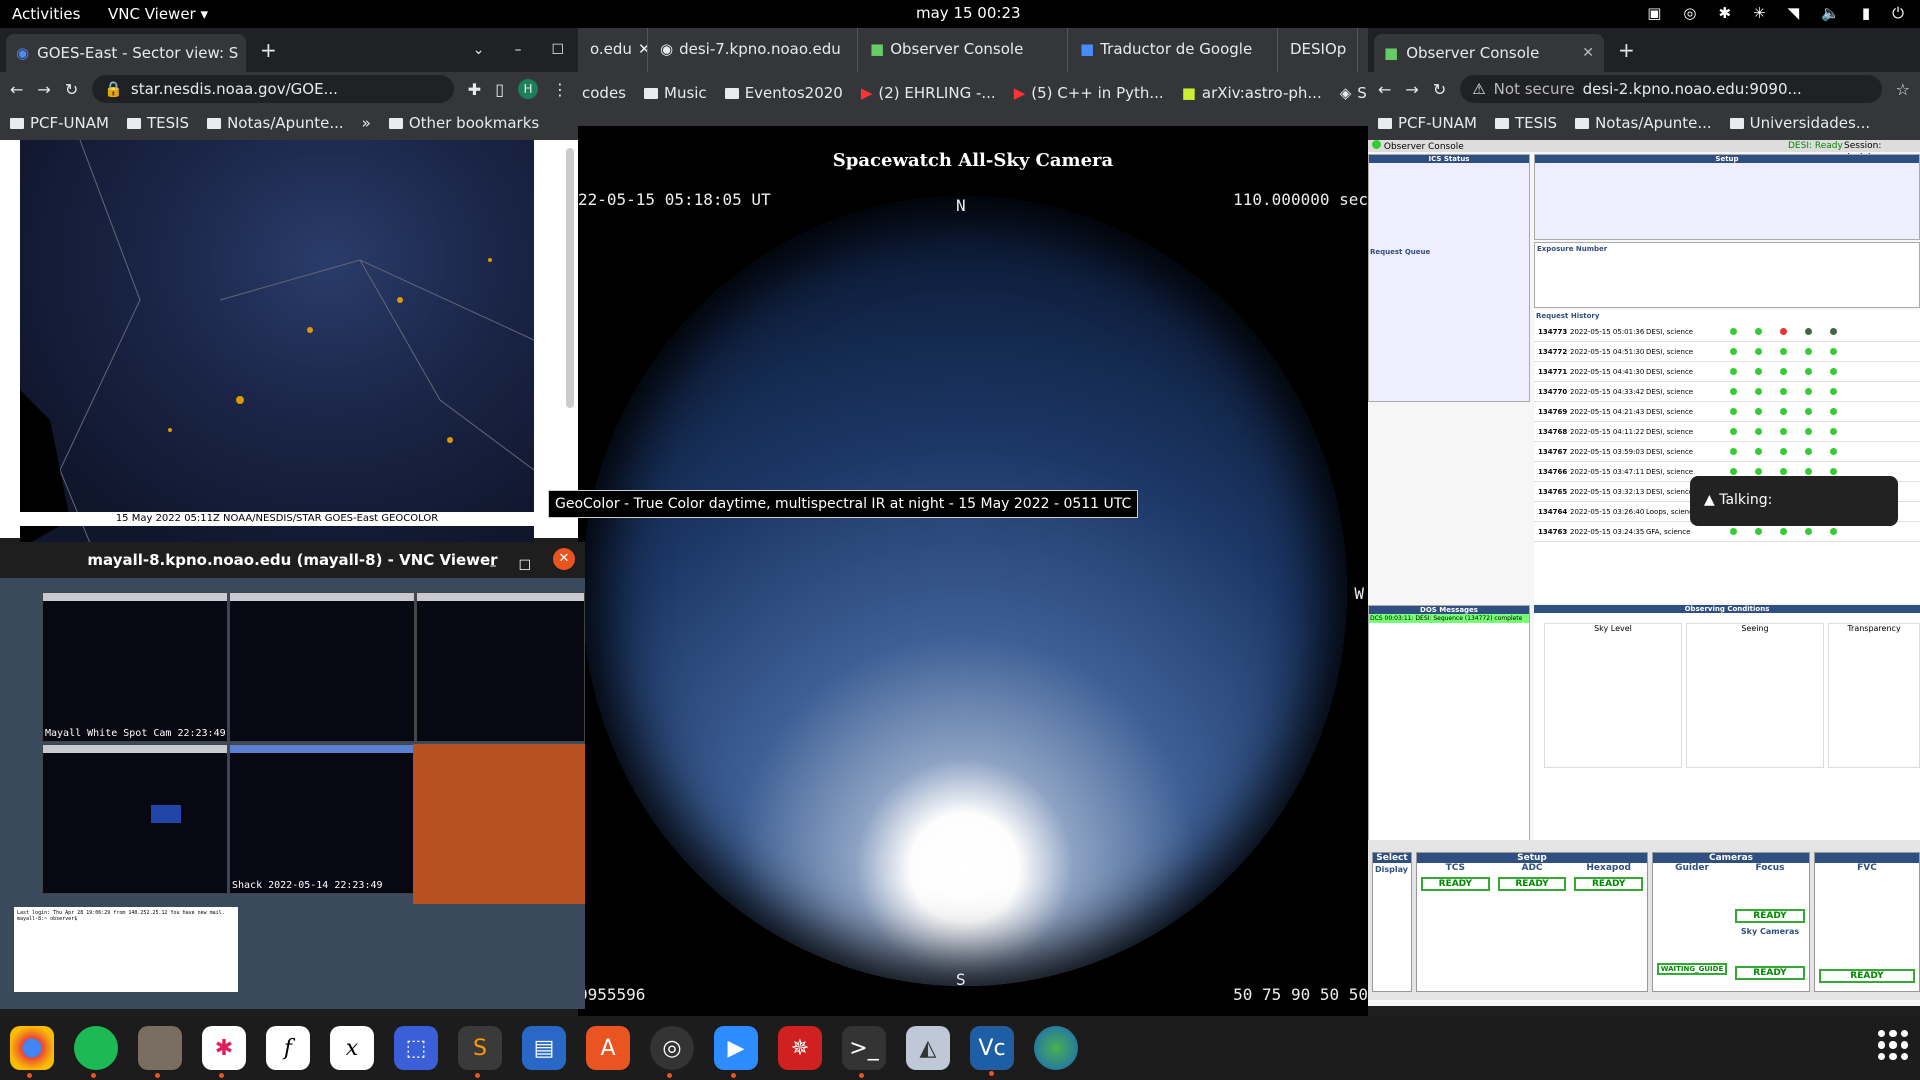 This screenshot has width=1920, height=1080. I want to click on tab-label: DESIOp, so click(1318, 49).